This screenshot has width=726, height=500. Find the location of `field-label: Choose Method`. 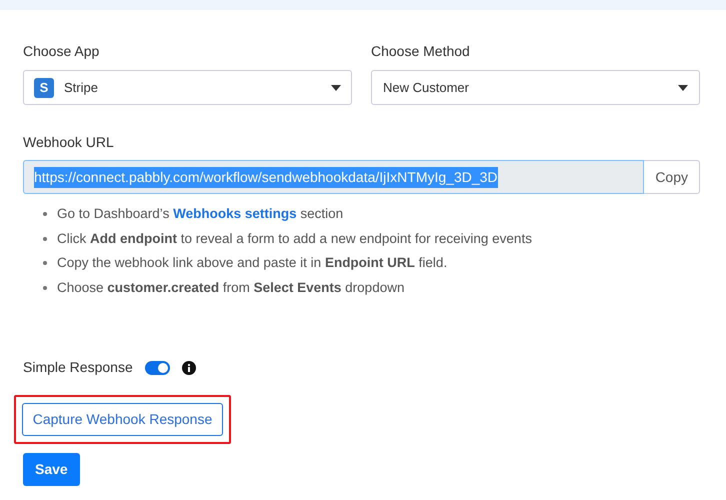

field-label: Choose Method is located at coordinates (421, 51).